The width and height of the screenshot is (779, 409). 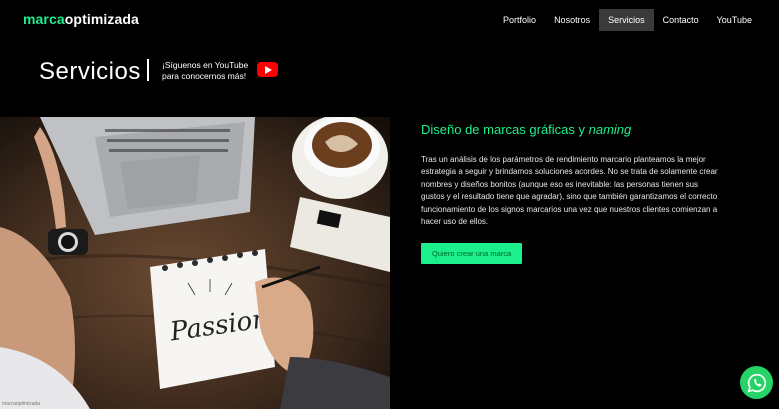 I want to click on create-brand-button: Quiero crear una marca, so click(x=472, y=254).